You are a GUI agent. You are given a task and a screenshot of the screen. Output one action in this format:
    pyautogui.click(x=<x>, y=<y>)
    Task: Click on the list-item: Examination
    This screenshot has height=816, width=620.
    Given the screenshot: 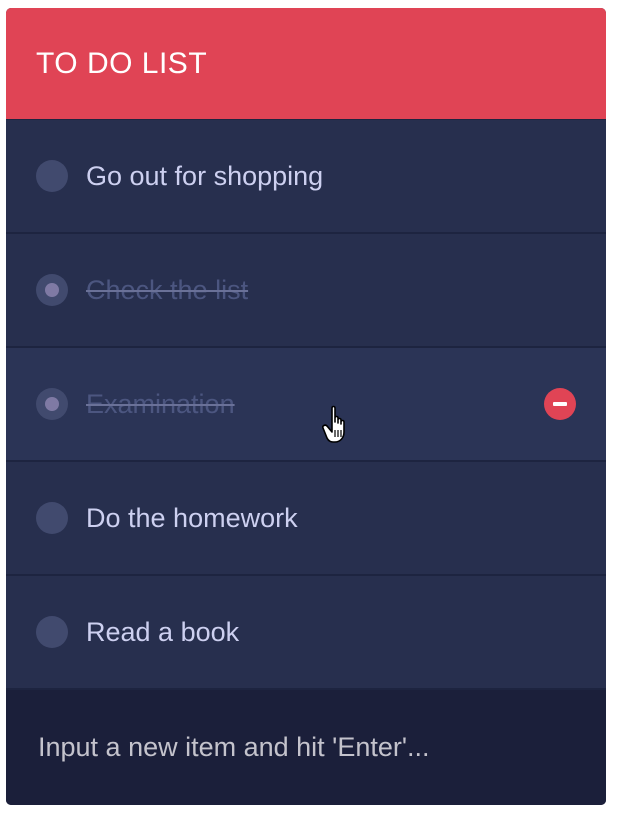 What is the action you would take?
    pyautogui.click(x=306, y=405)
    